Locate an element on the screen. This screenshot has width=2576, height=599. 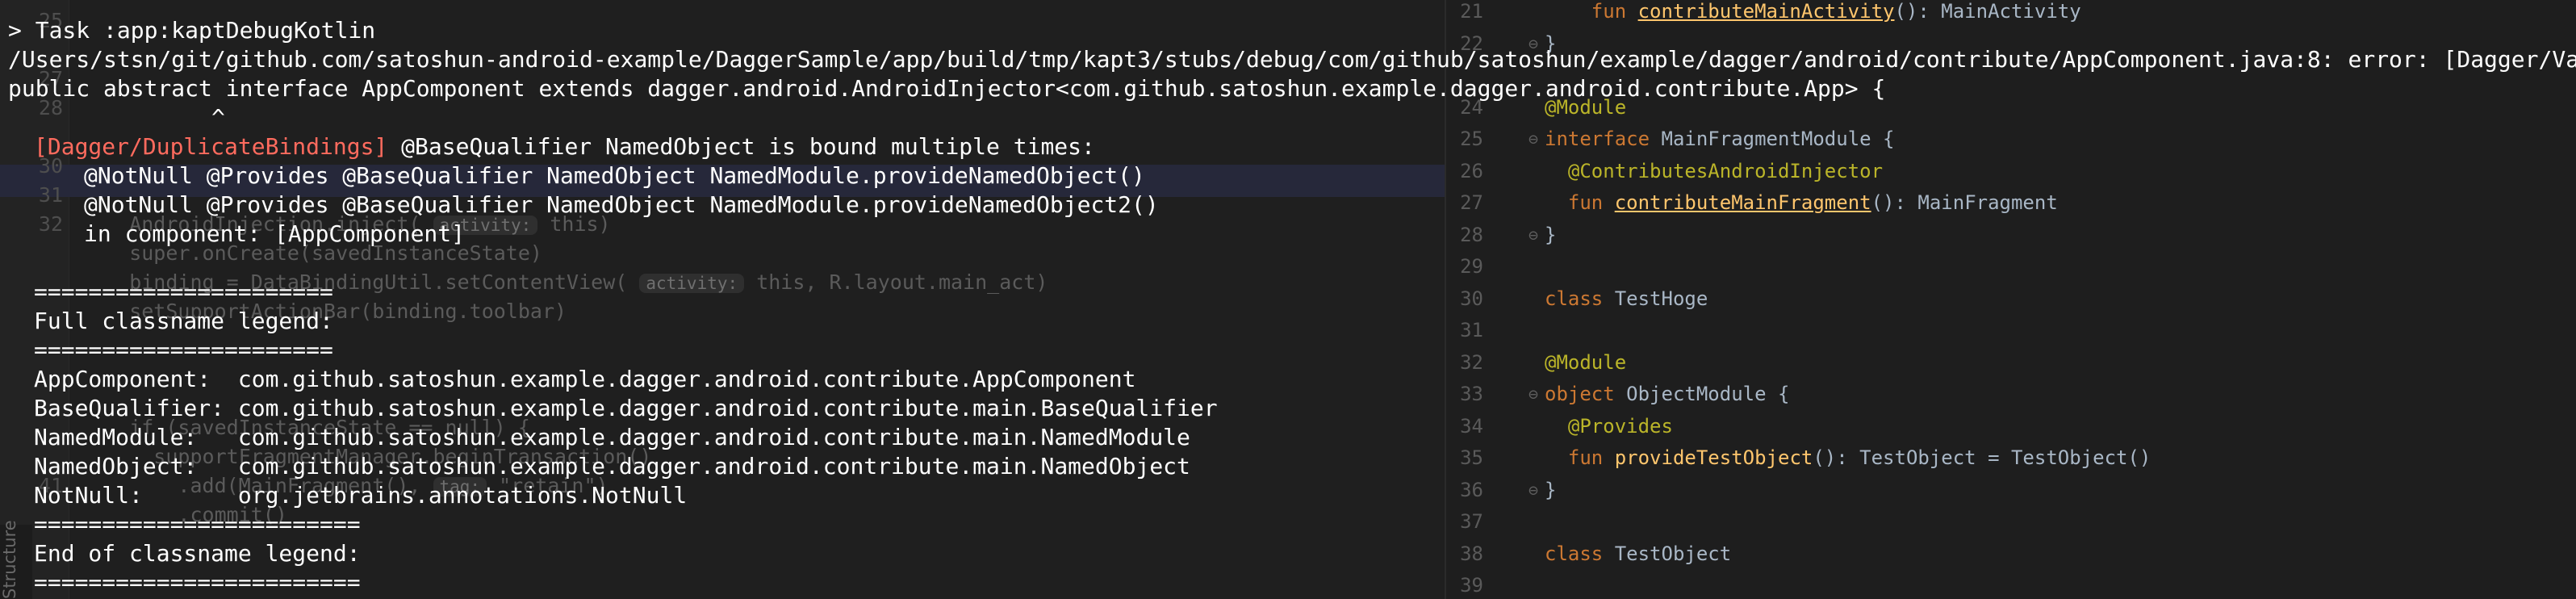
code-token: contributeMainActivity is located at coordinates (1766, 11).